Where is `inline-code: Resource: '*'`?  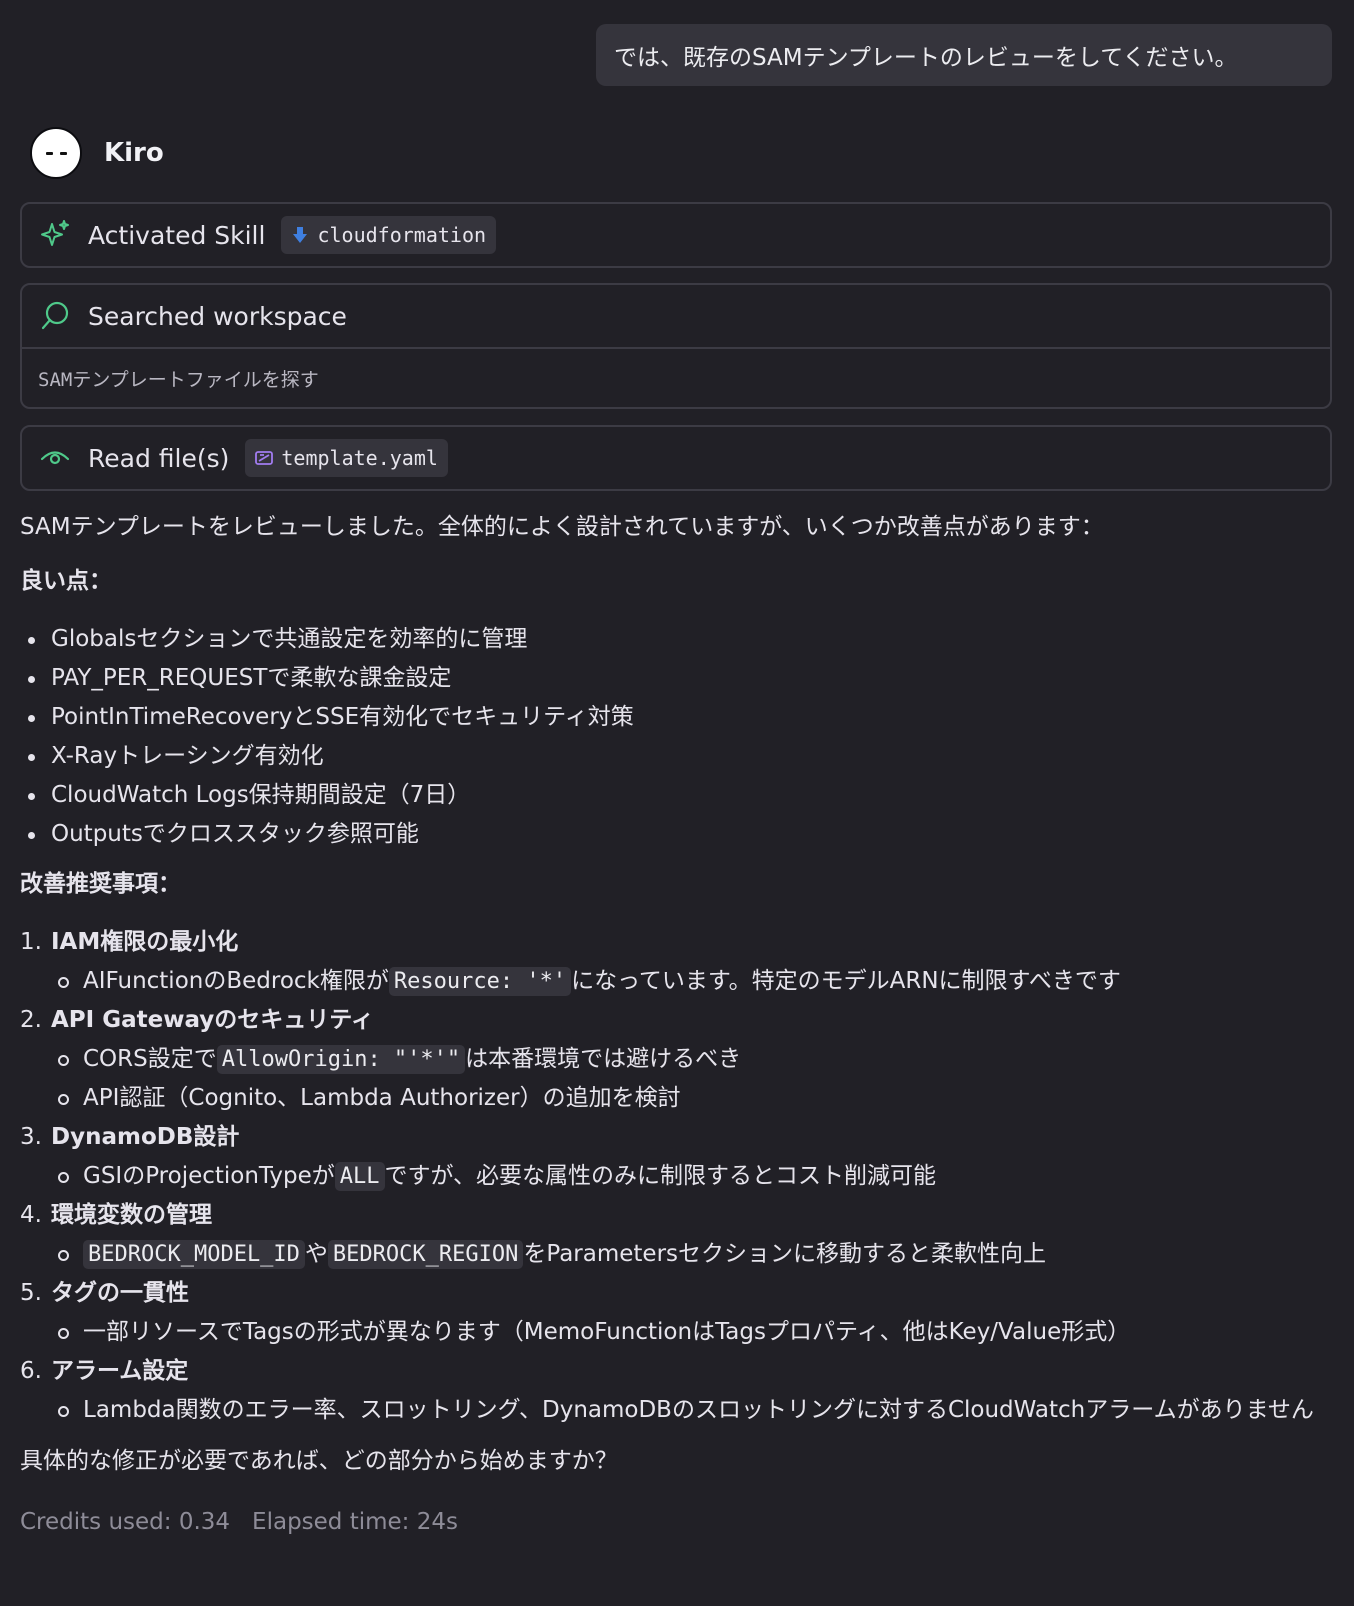
inline-code: Resource: '*' is located at coordinates (480, 981).